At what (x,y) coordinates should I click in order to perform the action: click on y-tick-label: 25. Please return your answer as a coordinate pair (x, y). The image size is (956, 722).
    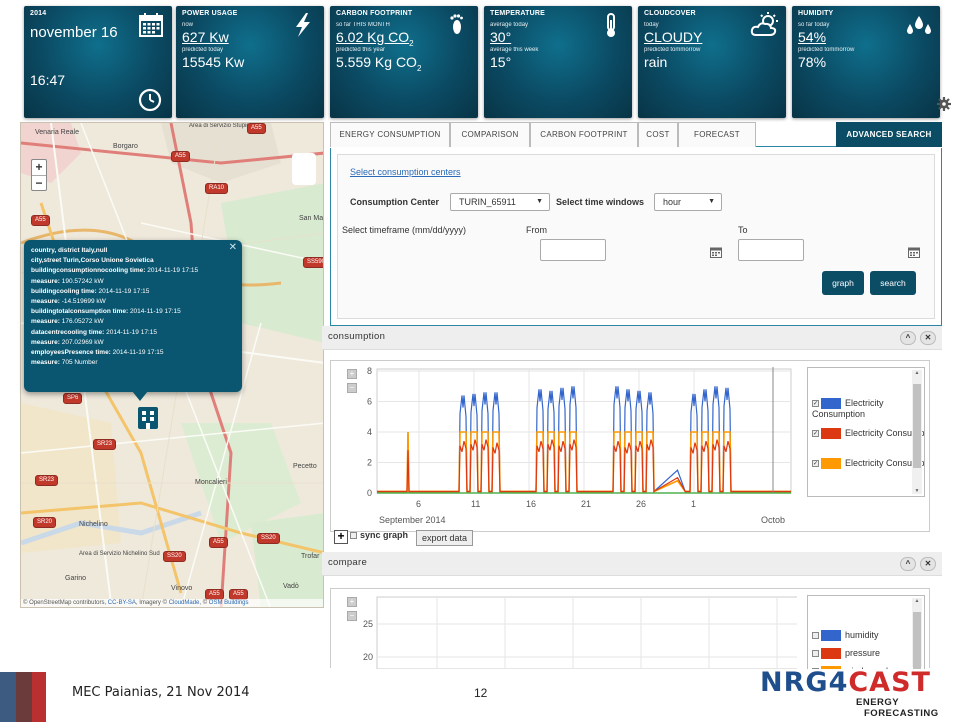
    Looking at the image, I should click on (368, 624).